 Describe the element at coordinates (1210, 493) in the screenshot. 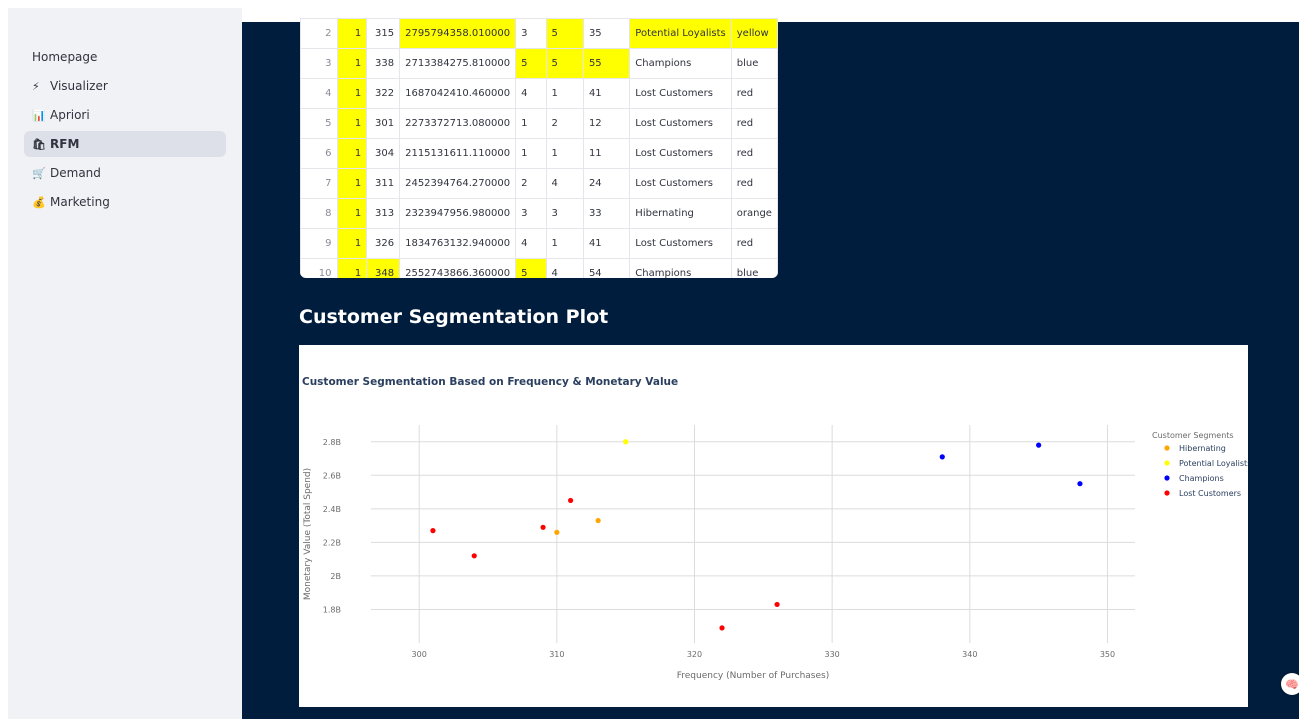

I see `legend-entry: Lost Customers` at that location.